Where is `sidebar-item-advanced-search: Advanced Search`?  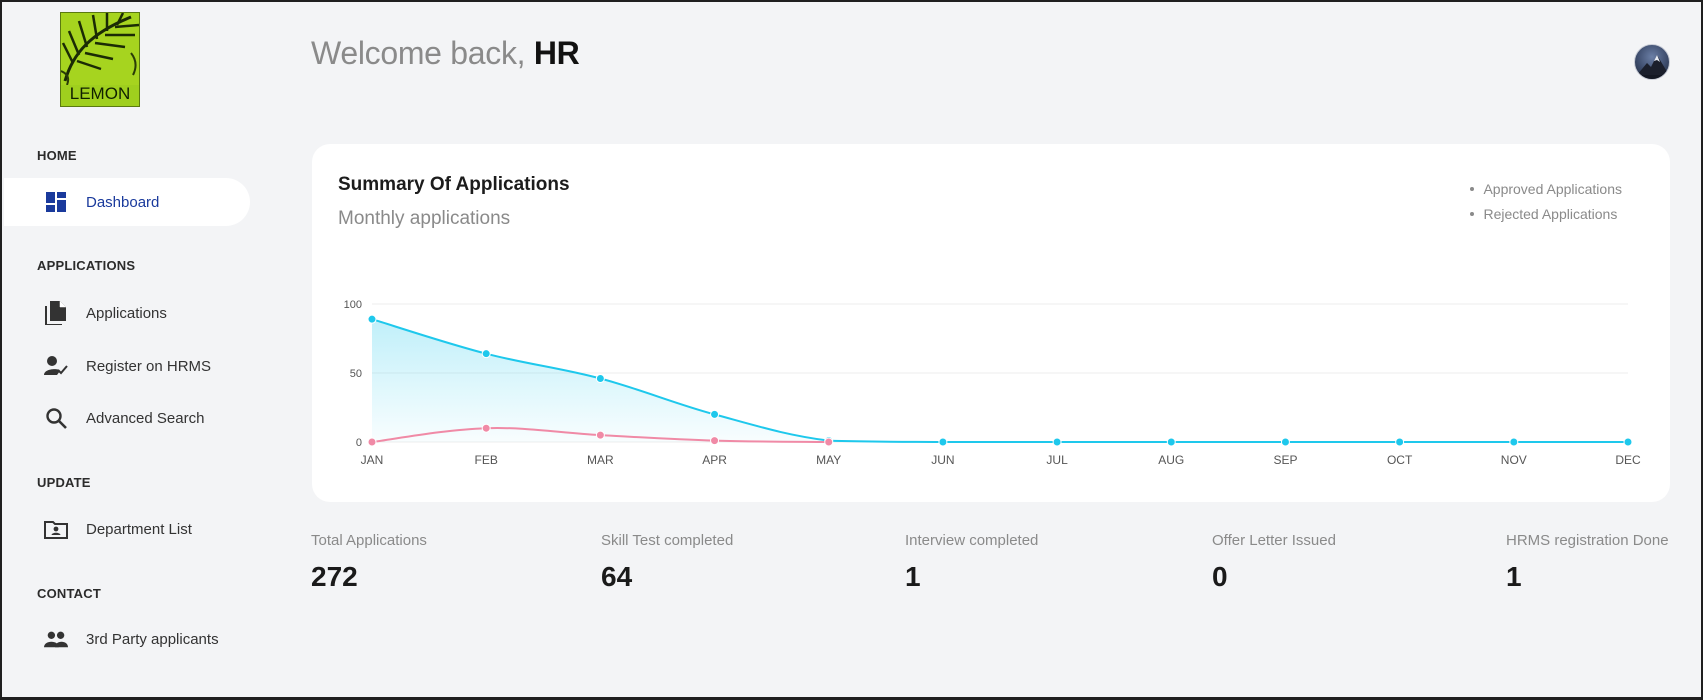
sidebar-item-advanced-search: Advanced Search is located at coordinates (127, 418).